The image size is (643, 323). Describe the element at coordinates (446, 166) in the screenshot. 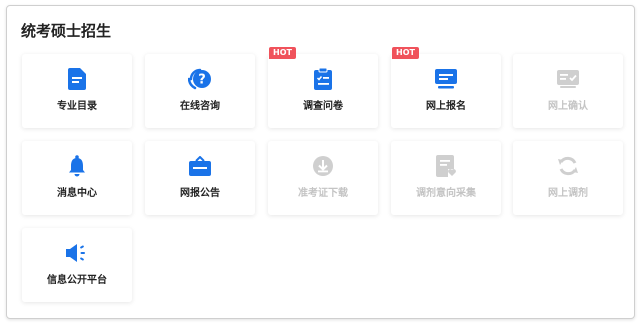

I see `document-heart-icon` at that location.